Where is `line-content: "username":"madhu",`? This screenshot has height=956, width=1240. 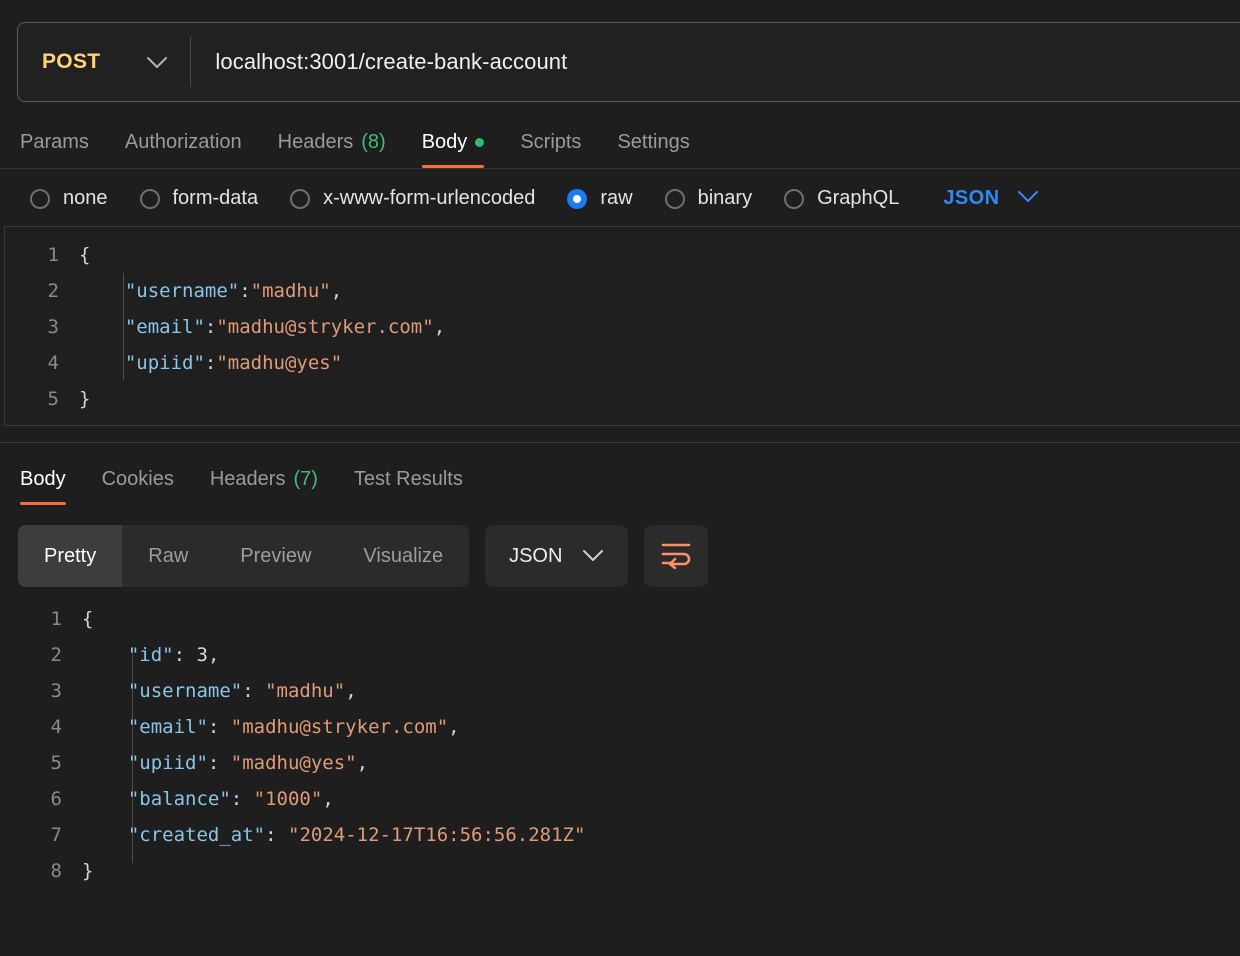 line-content: "username":"madhu", is located at coordinates (233, 291).